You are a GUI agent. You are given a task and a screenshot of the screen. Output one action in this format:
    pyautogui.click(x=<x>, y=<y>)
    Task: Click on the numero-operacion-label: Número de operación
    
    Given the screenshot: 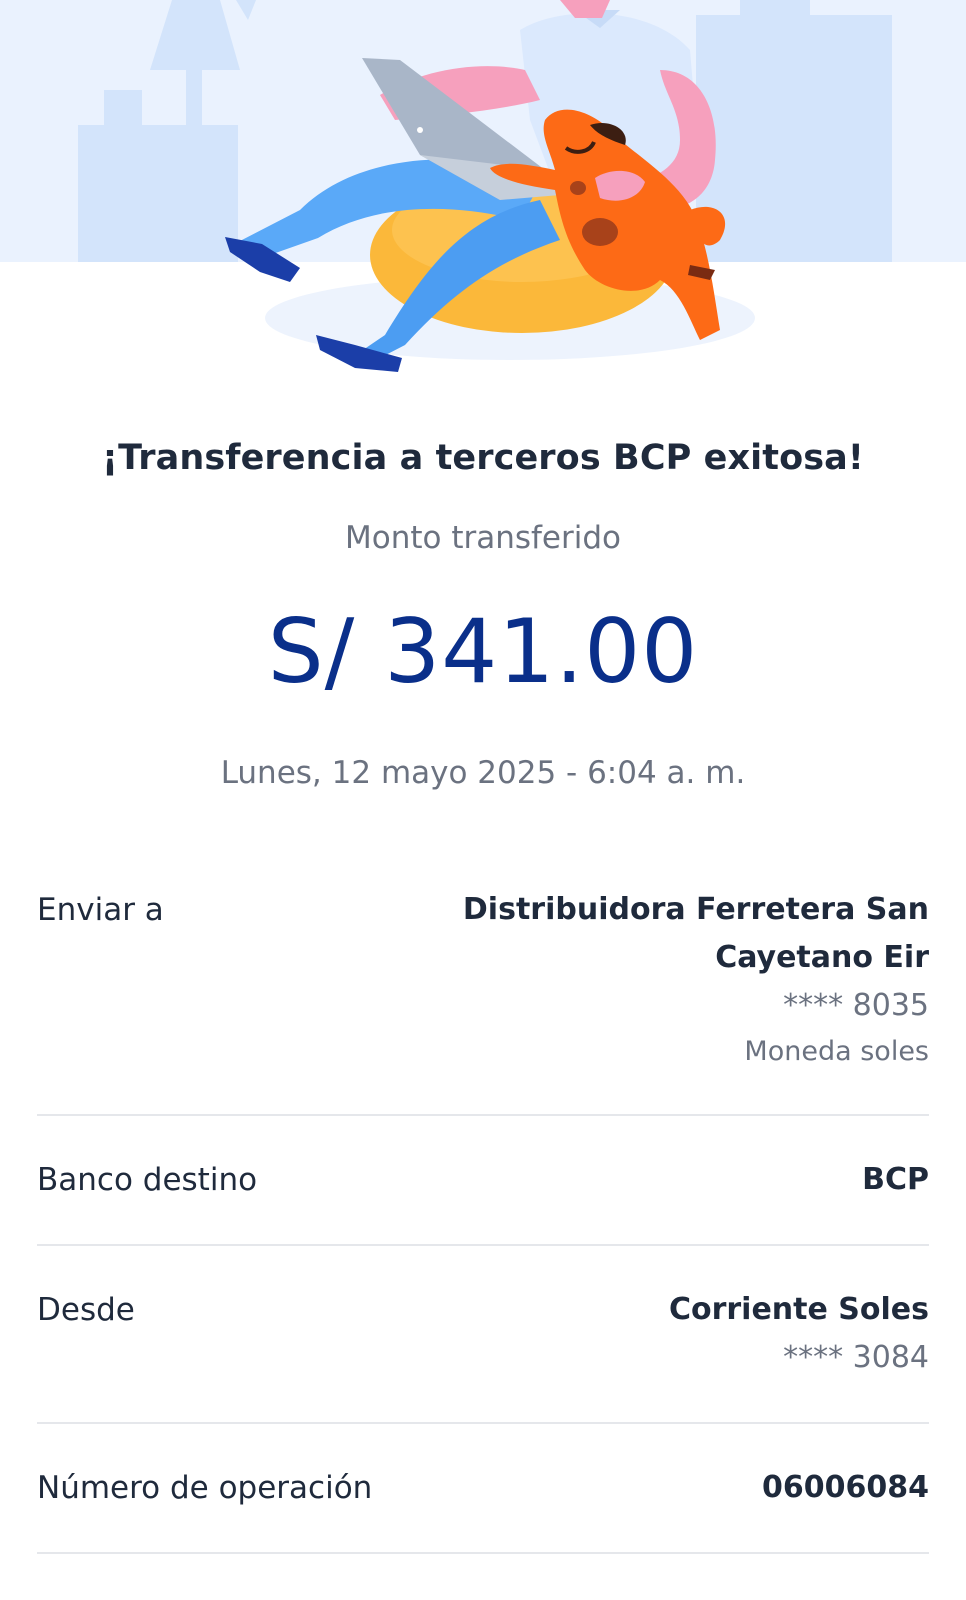 What is the action you would take?
    pyautogui.click(x=205, y=1488)
    